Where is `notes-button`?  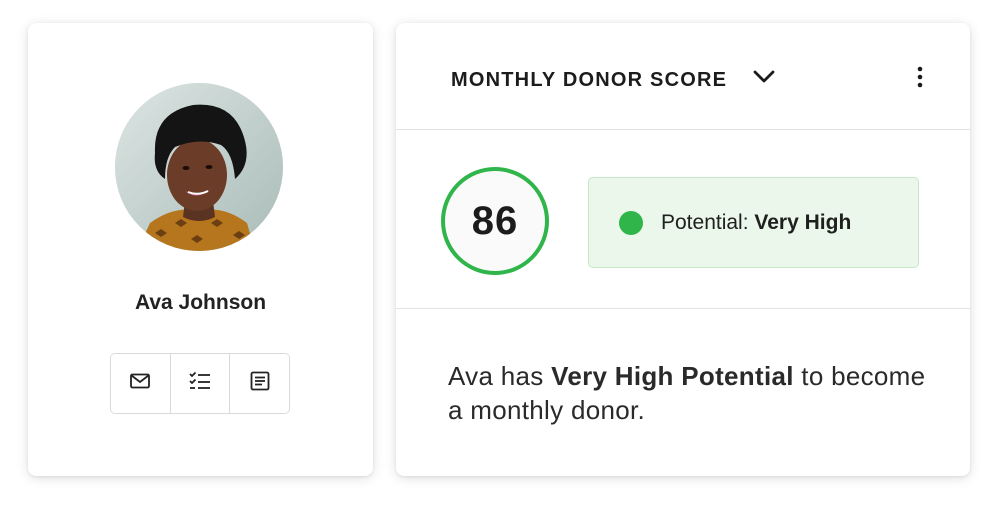
notes-button is located at coordinates (260, 383).